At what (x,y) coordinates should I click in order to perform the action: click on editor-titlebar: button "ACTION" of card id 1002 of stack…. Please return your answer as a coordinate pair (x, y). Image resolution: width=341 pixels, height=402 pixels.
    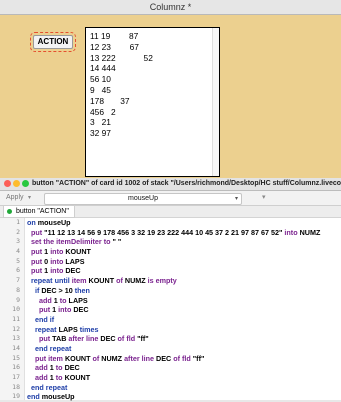
    Looking at the image, I should click on (170, 184).